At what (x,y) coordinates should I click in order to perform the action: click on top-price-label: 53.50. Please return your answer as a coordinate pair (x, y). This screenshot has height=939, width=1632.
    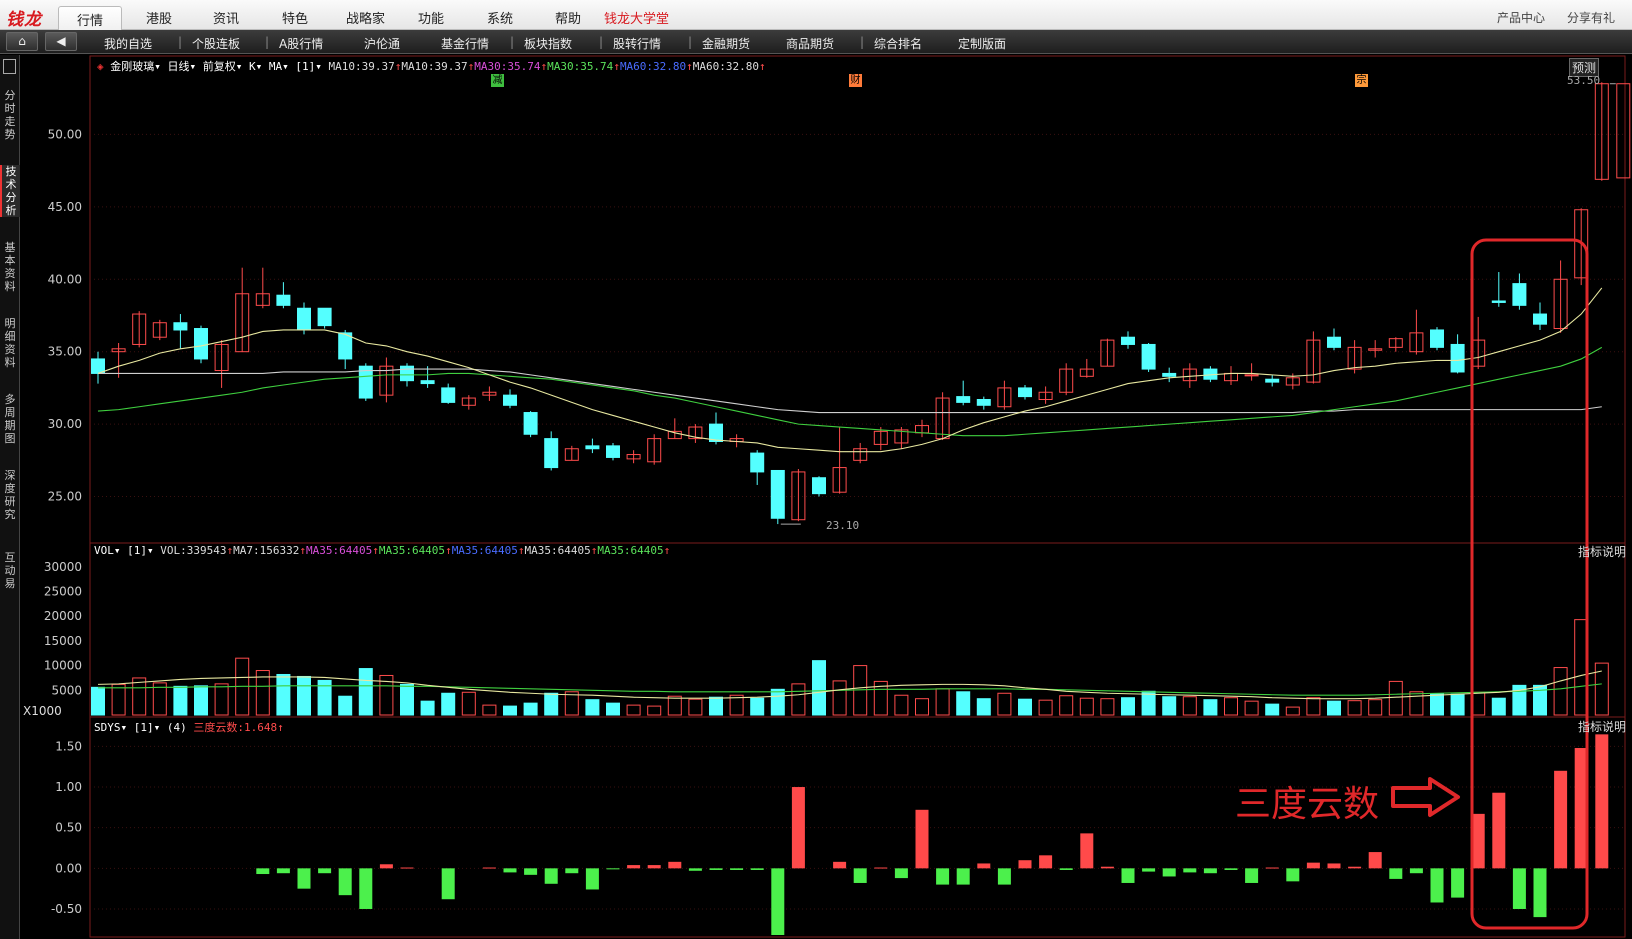
    Looking at the image, I should click on (1584, 80).